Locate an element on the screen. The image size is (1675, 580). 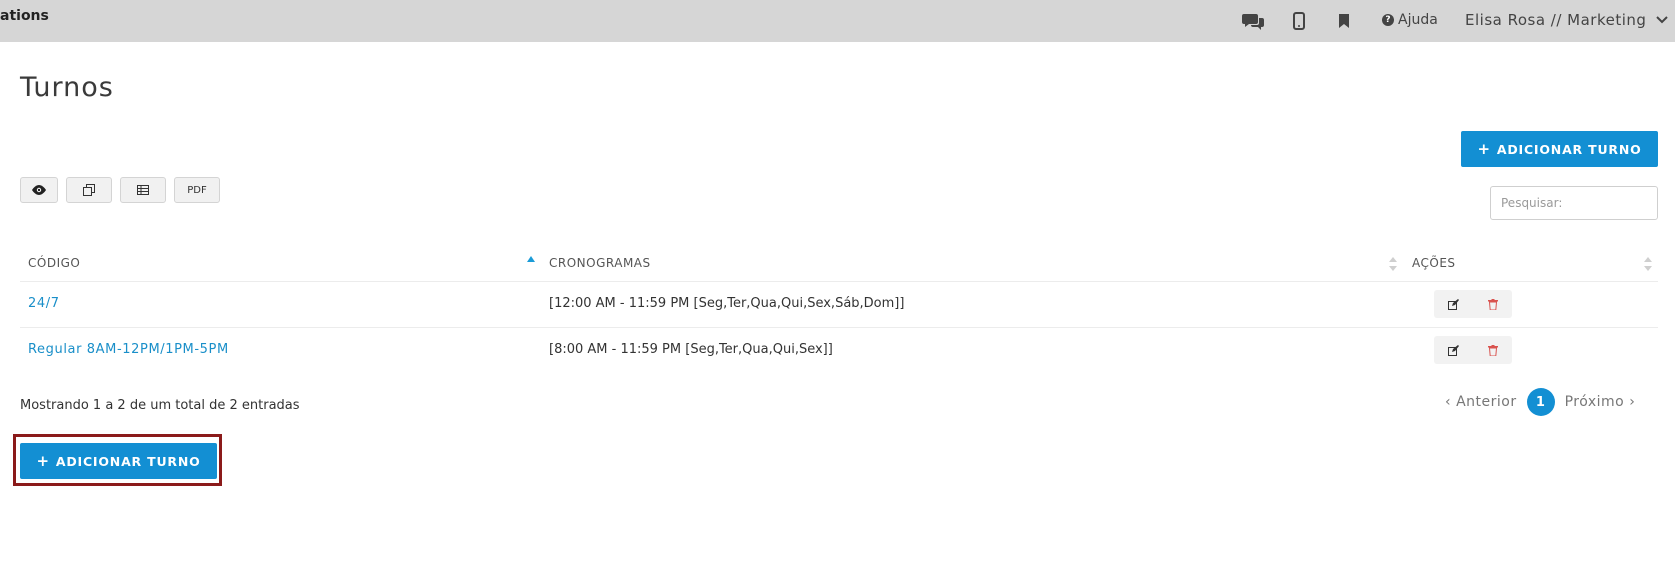
previous-page-link: ‹ Anterior is located at coordinates (1481, 402).